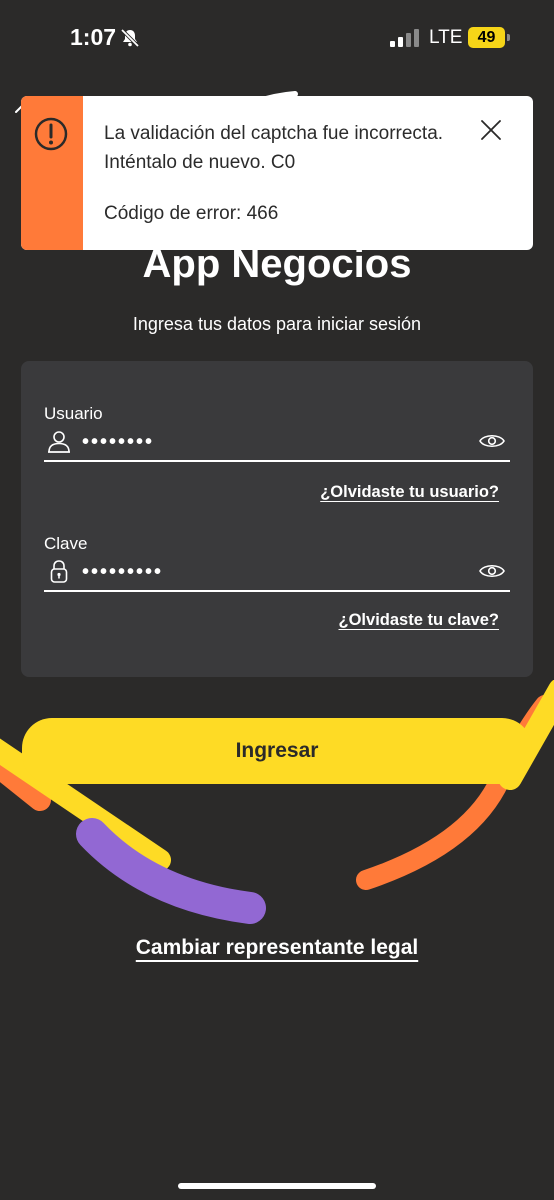  What do you see at coordinates (51, 134) in the screenshot?
I see `alert-icon` at bounding box center [51, 134].